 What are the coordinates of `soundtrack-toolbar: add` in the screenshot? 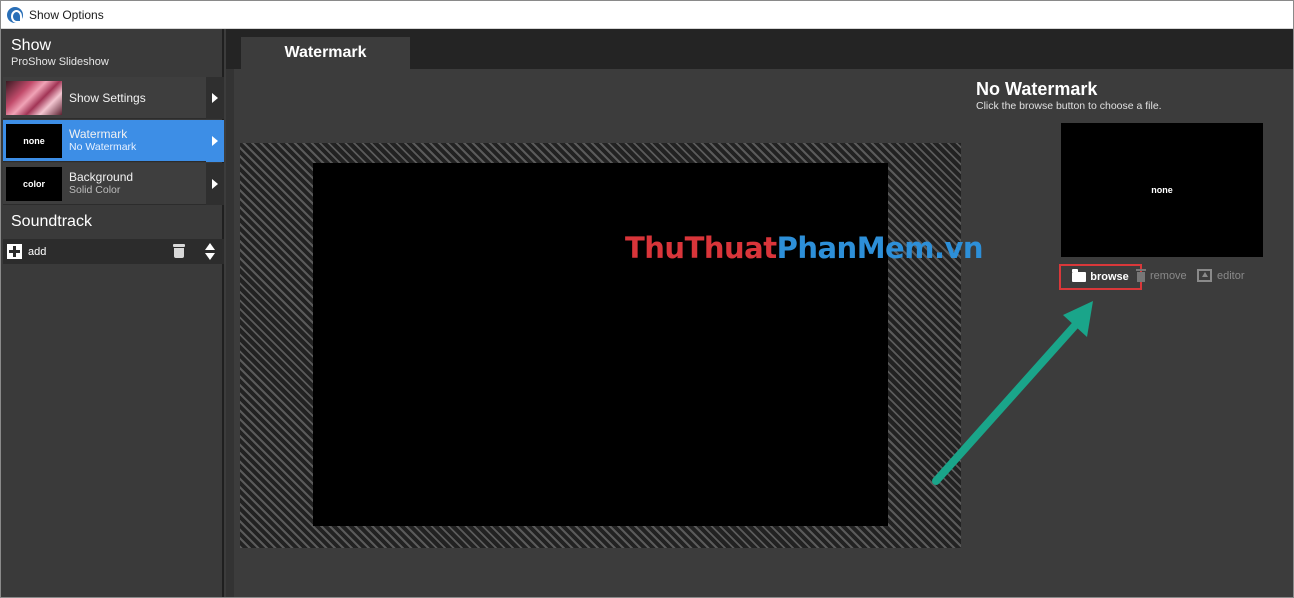 It's located at (113, 251).